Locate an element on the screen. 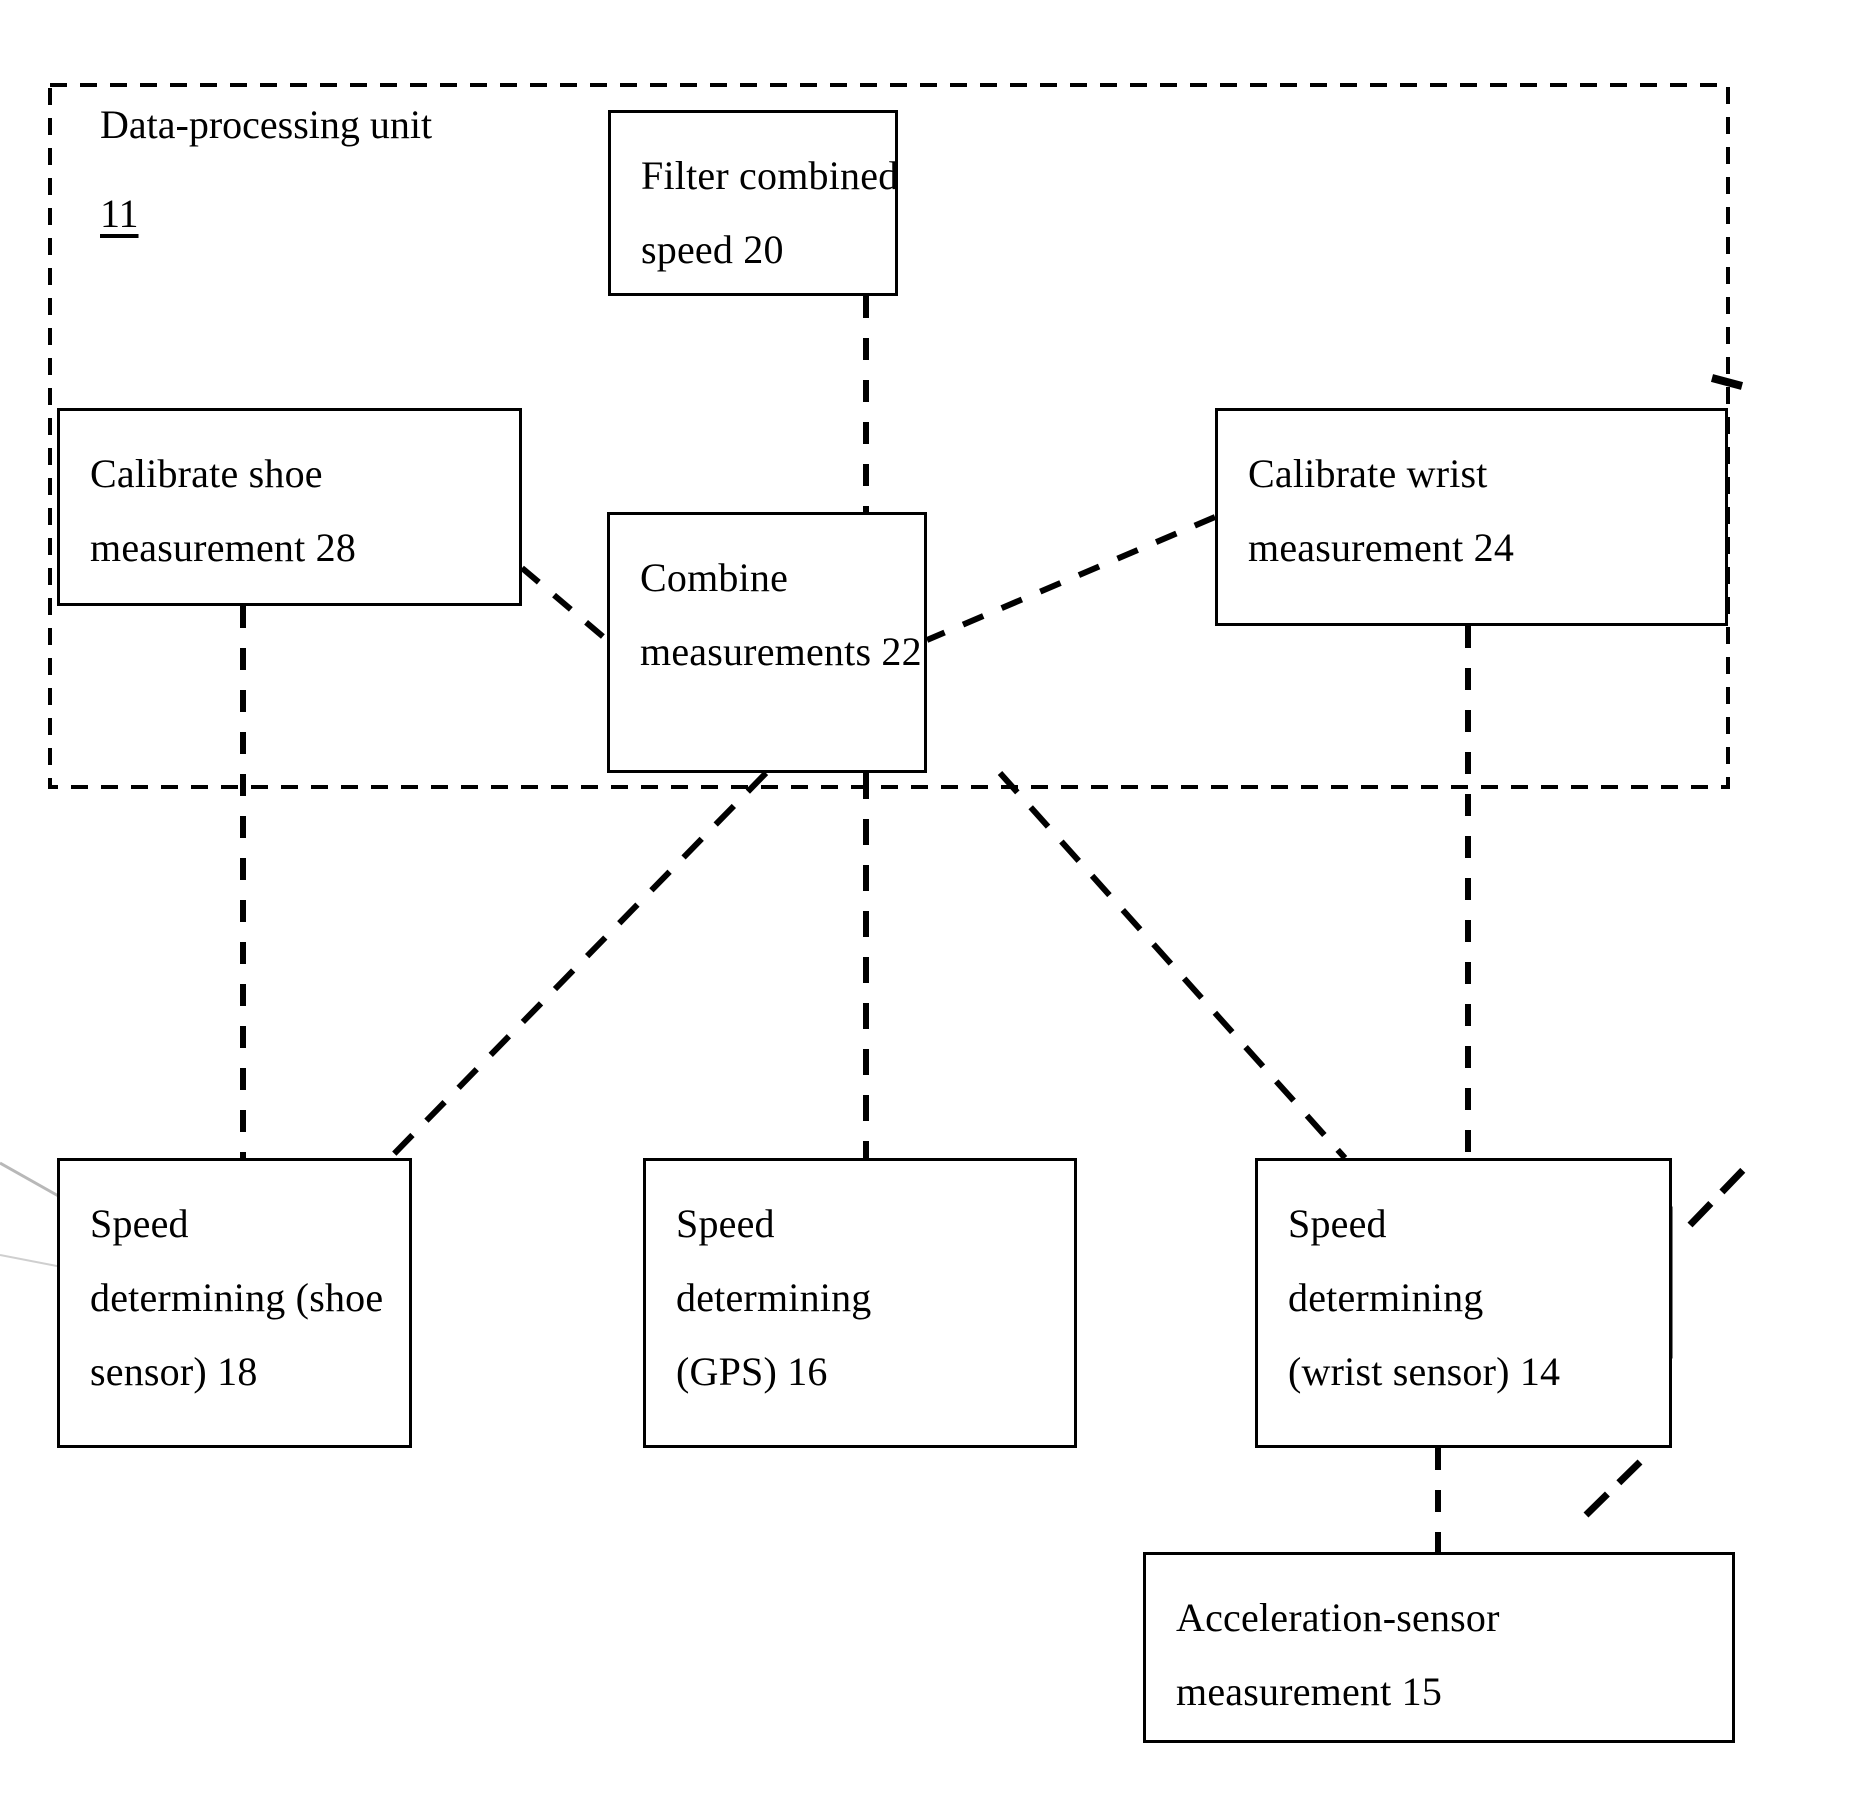 This screenshot has height=1805, width=1862. node-line: sensor) 18 is located at coordinates (174, 1371).